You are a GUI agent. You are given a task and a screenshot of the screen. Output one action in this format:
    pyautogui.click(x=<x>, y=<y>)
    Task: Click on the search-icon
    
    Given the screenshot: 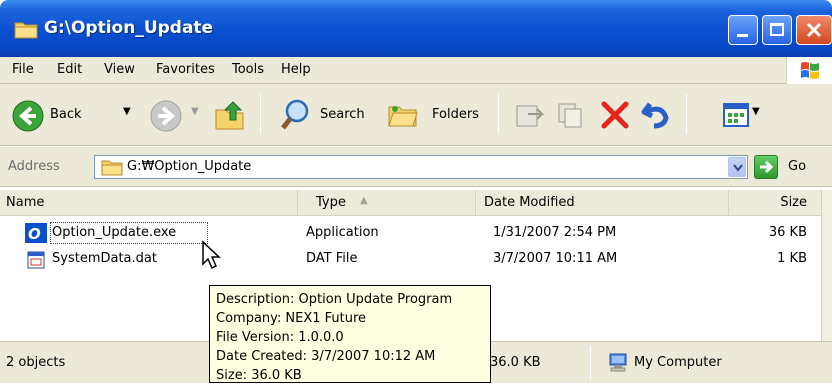 What is the action you would take?
    pyautogui.click(x=297, y=115)
    